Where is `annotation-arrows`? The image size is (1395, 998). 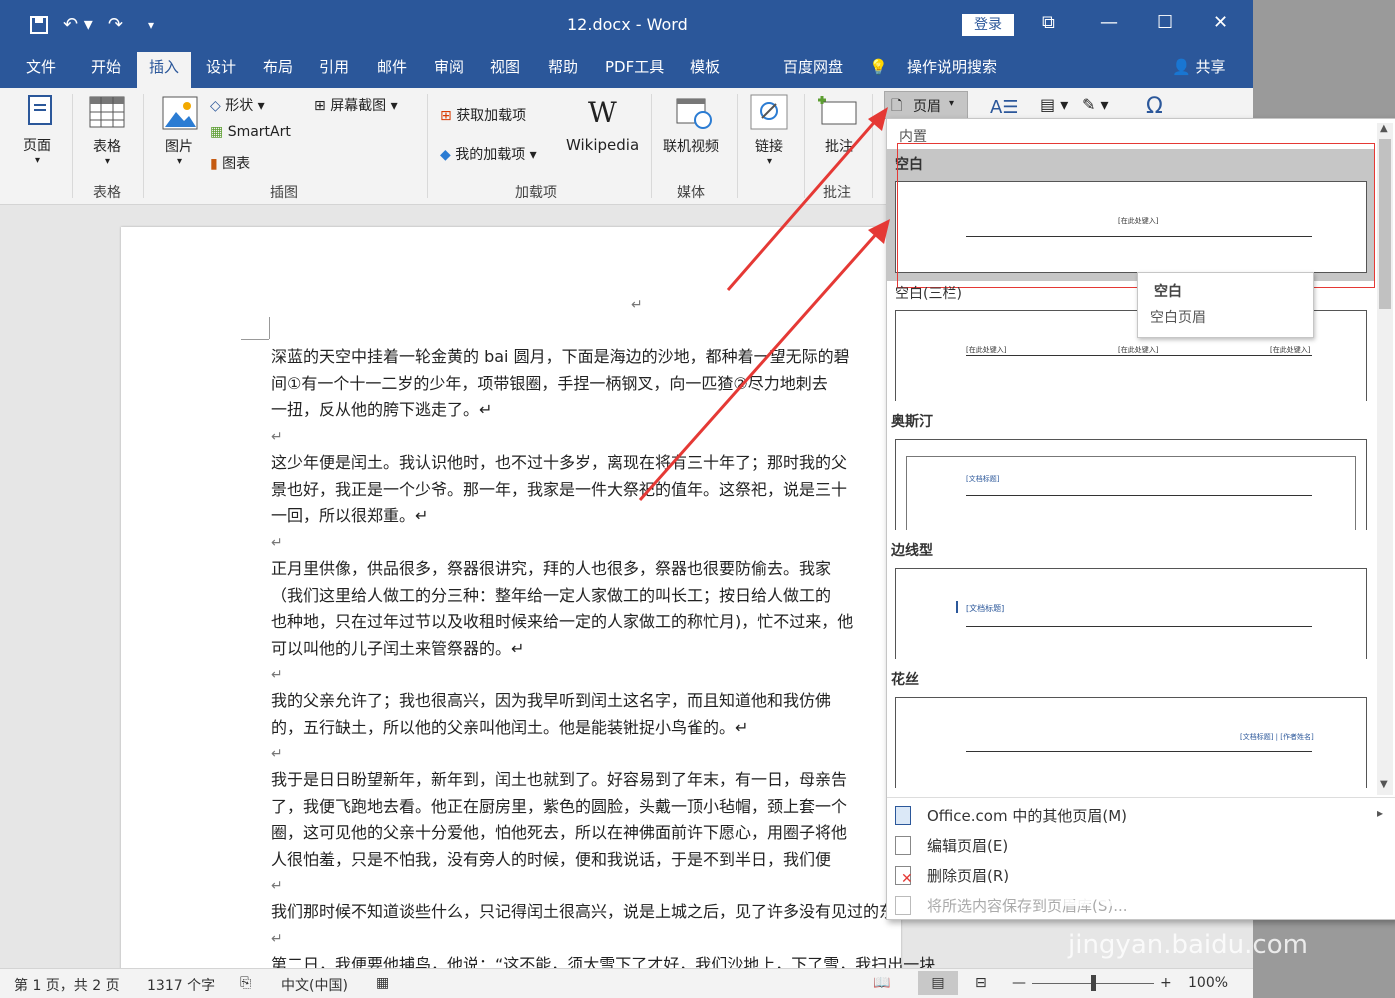
annotation-arrows is located at coordinates (764, 304).